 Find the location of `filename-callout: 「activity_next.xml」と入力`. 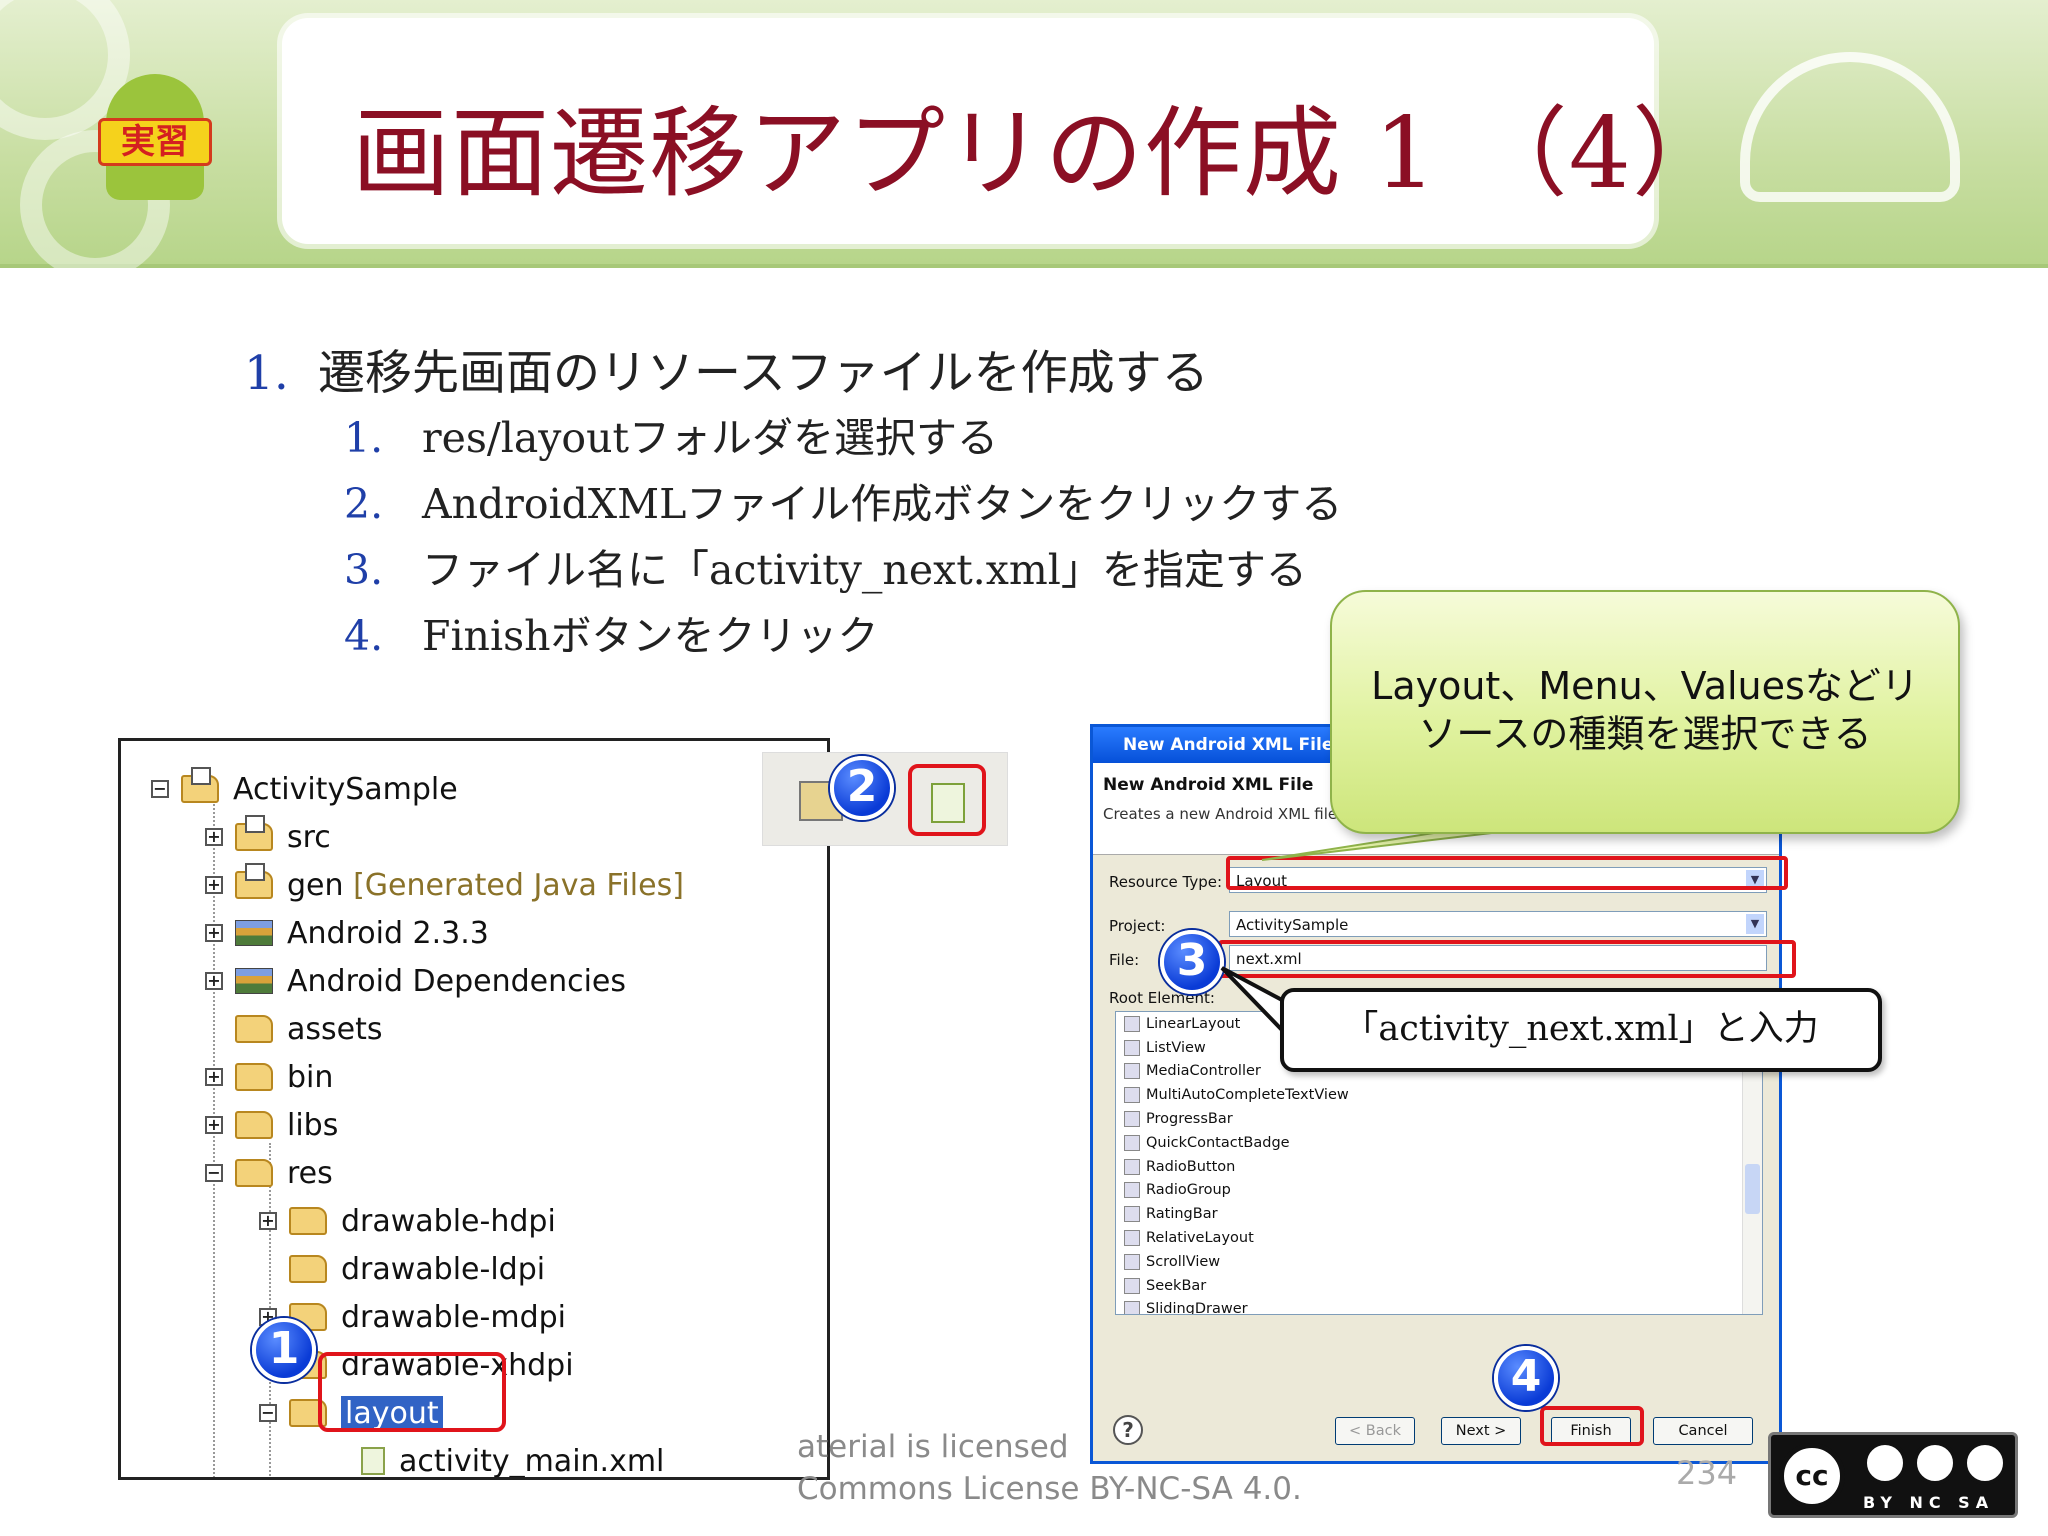

filename-callout: 「activity_next.xml」と入力 is located at coordinates (1581, 1030).